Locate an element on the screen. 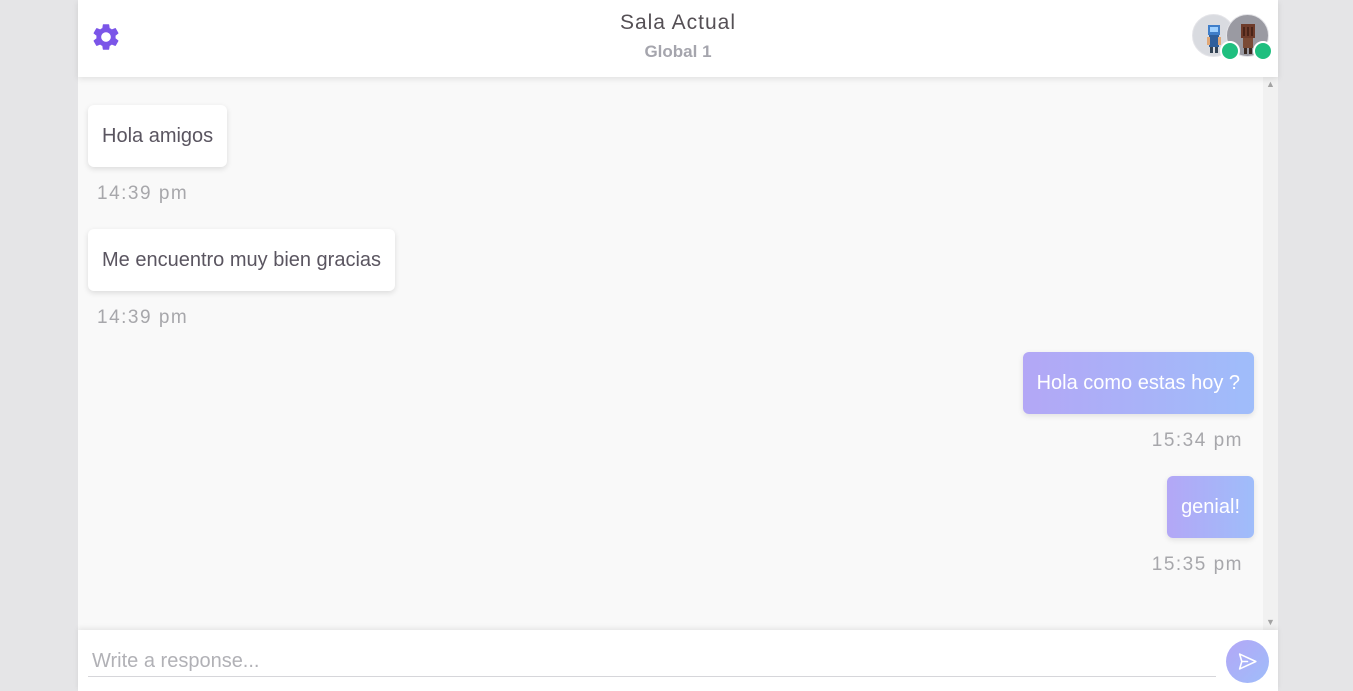  scroll-down-icon: ▼ is located at coordinates (1270, 622).